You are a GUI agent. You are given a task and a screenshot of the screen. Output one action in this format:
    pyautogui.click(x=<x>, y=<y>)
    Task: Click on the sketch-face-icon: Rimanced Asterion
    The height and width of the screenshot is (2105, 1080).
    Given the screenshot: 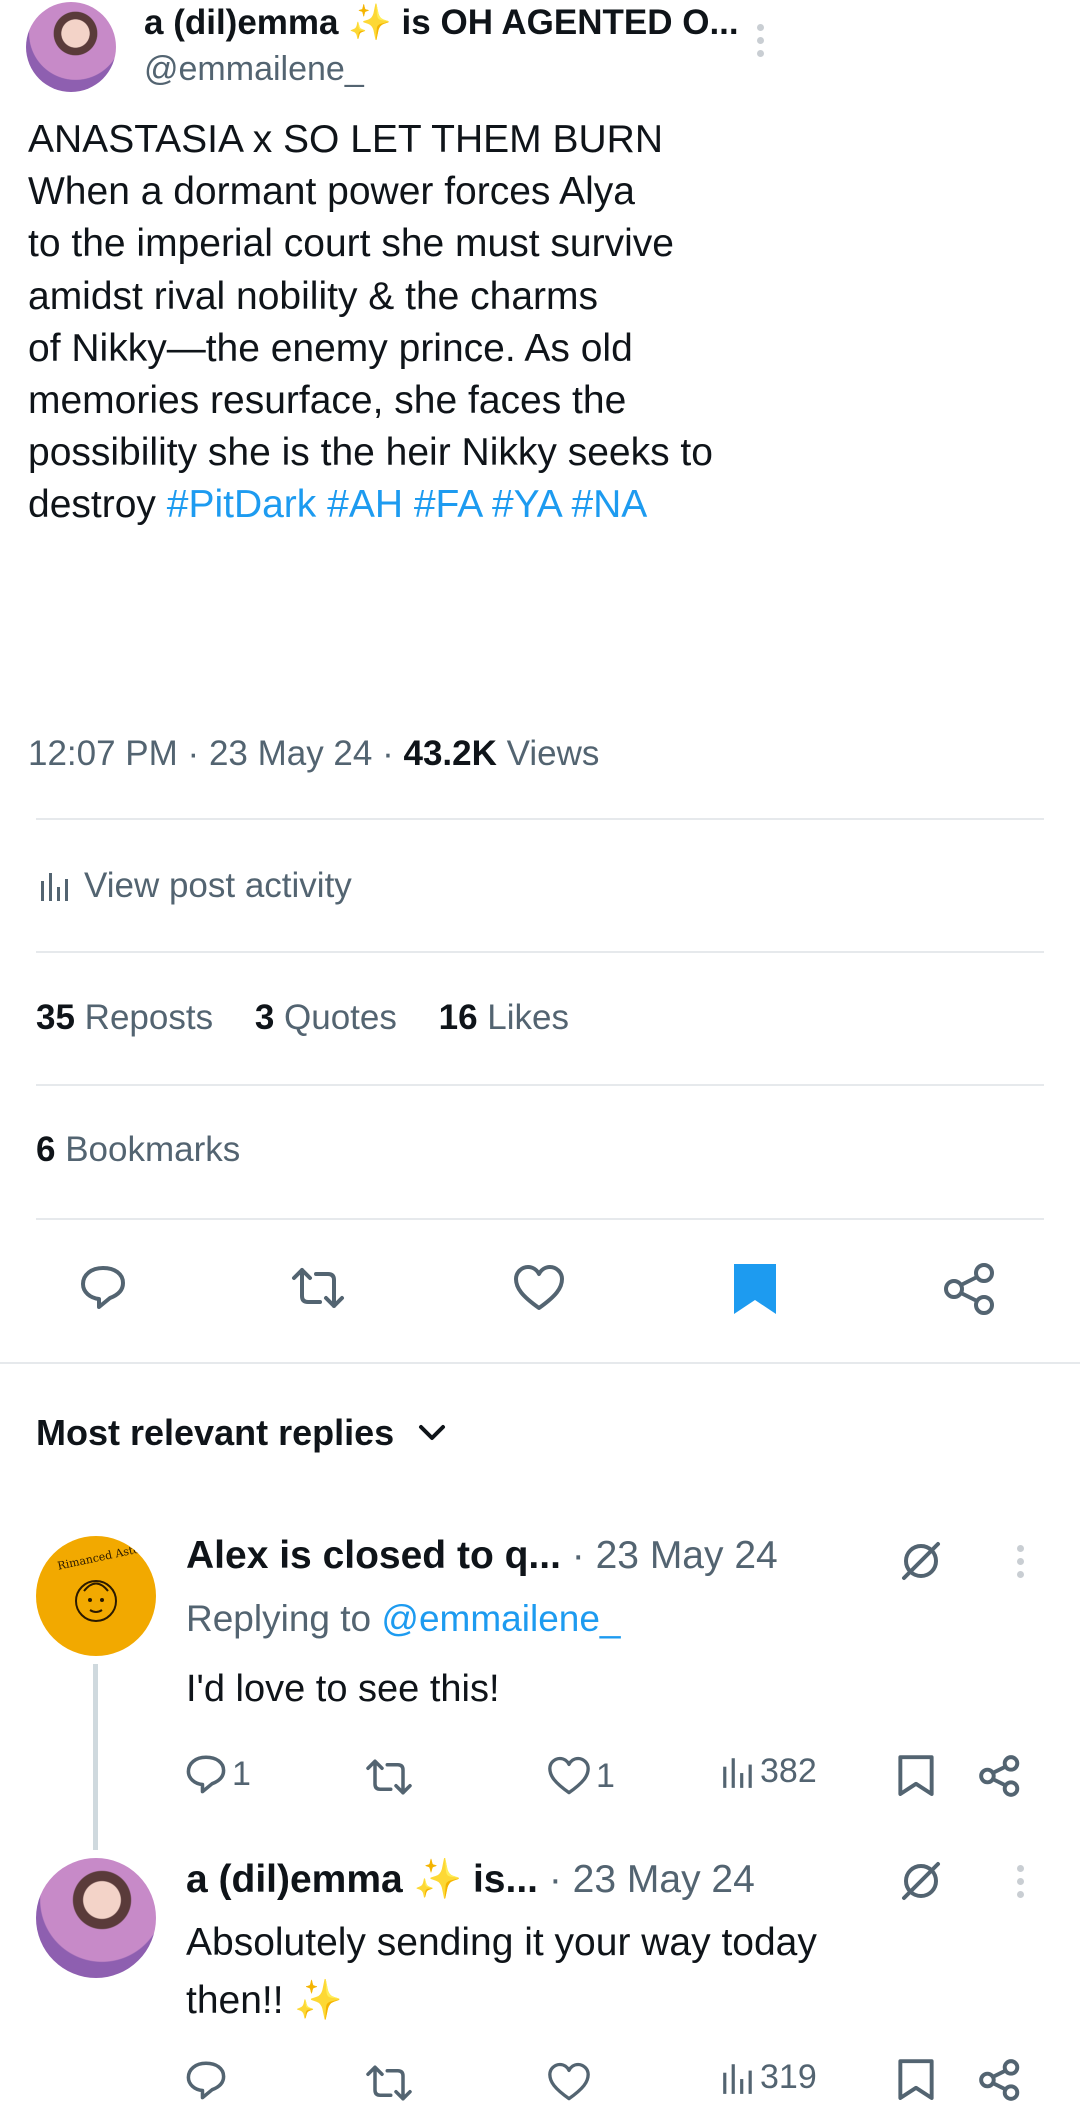 What is the action you would take?
    pyautogui.click(x=101, y=1584)
    